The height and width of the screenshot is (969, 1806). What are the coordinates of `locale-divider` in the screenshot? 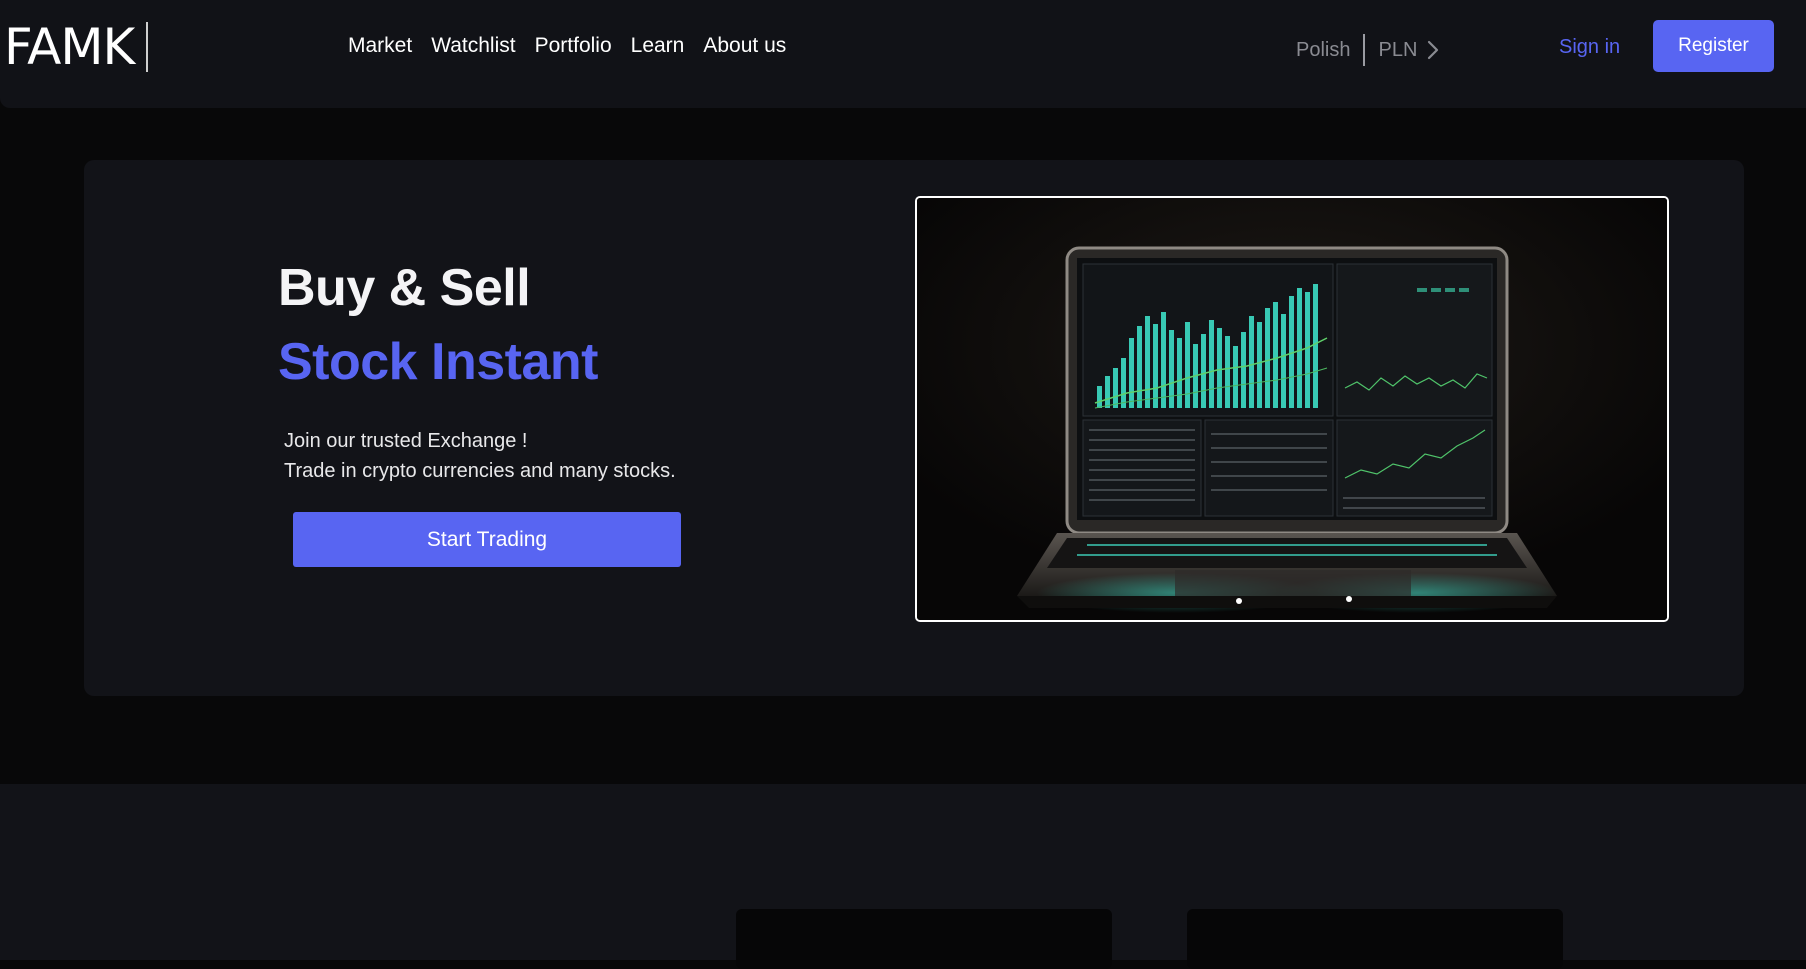 It's located at (1364, 50).